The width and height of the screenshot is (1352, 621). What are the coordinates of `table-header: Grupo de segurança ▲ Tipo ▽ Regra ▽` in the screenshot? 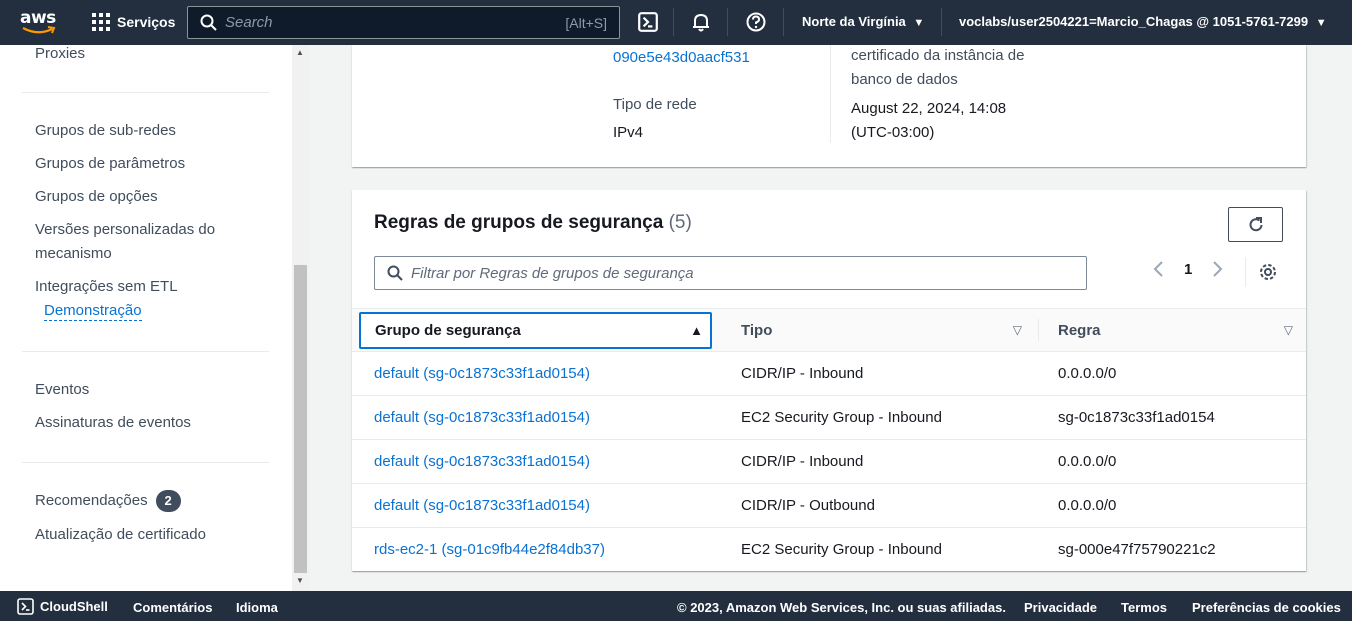 It's located at (829, 330).